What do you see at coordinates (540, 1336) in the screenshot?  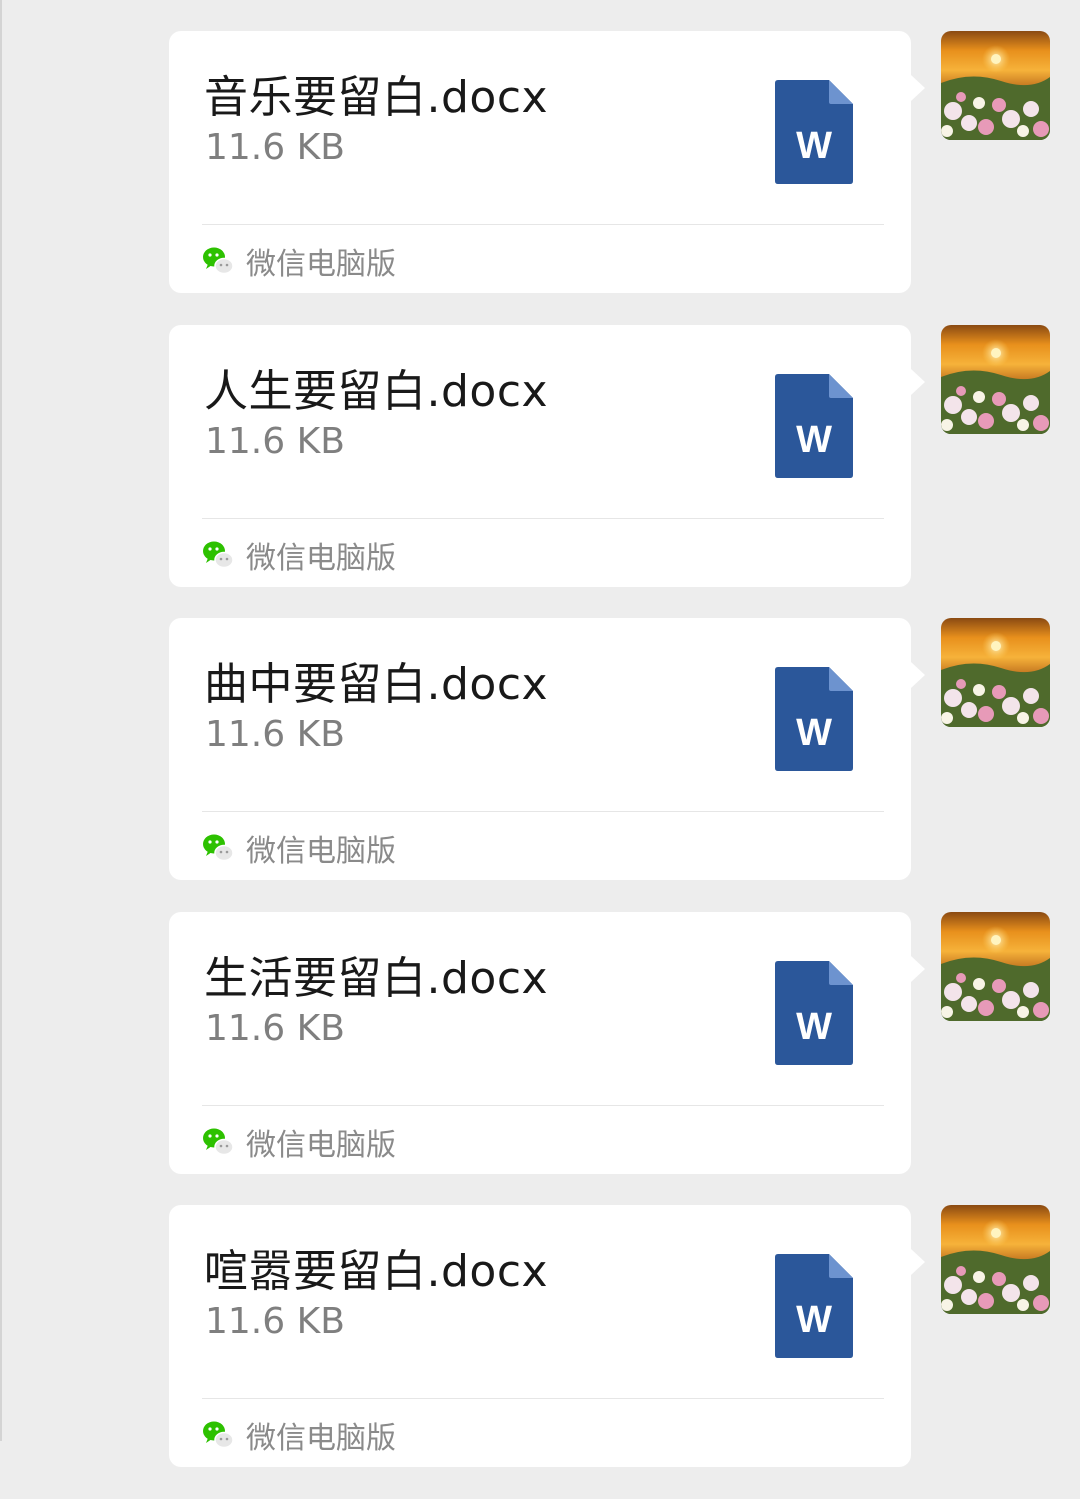 I see `file-message-bubble: 喧嚣要留白.docx 11.6 KB W 微信电脑版` at bounding box center [540, 1336].